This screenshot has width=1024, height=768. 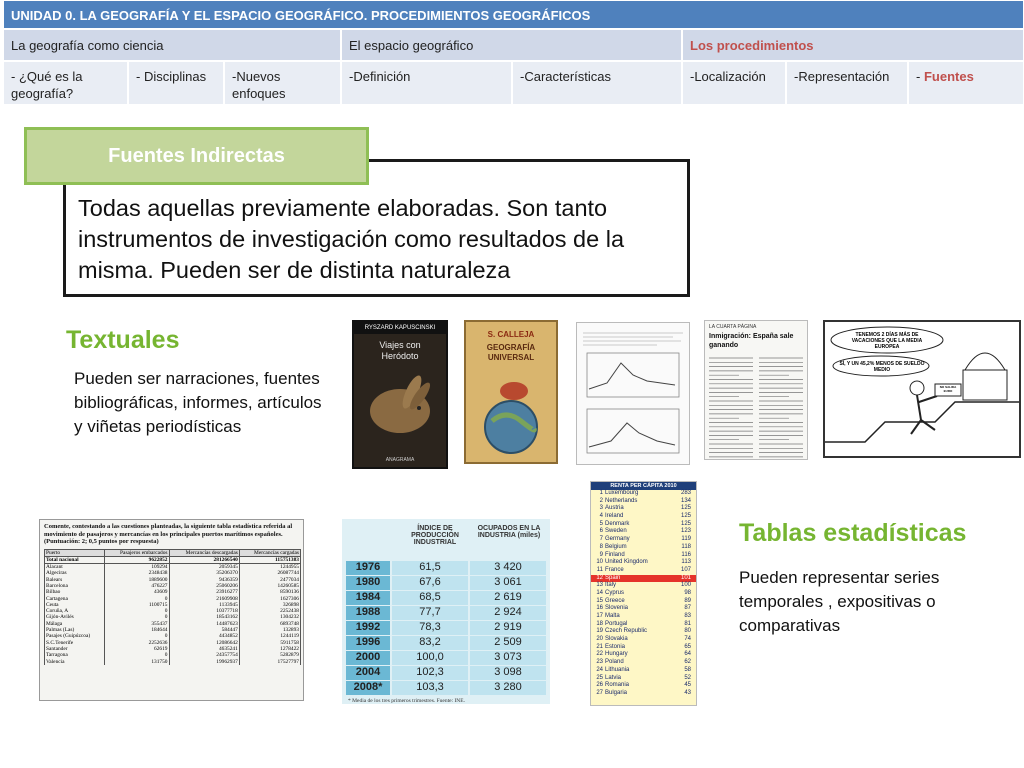 I want to click on nav-sub-caracteristicas: -Características, so click(x=597, y=83).